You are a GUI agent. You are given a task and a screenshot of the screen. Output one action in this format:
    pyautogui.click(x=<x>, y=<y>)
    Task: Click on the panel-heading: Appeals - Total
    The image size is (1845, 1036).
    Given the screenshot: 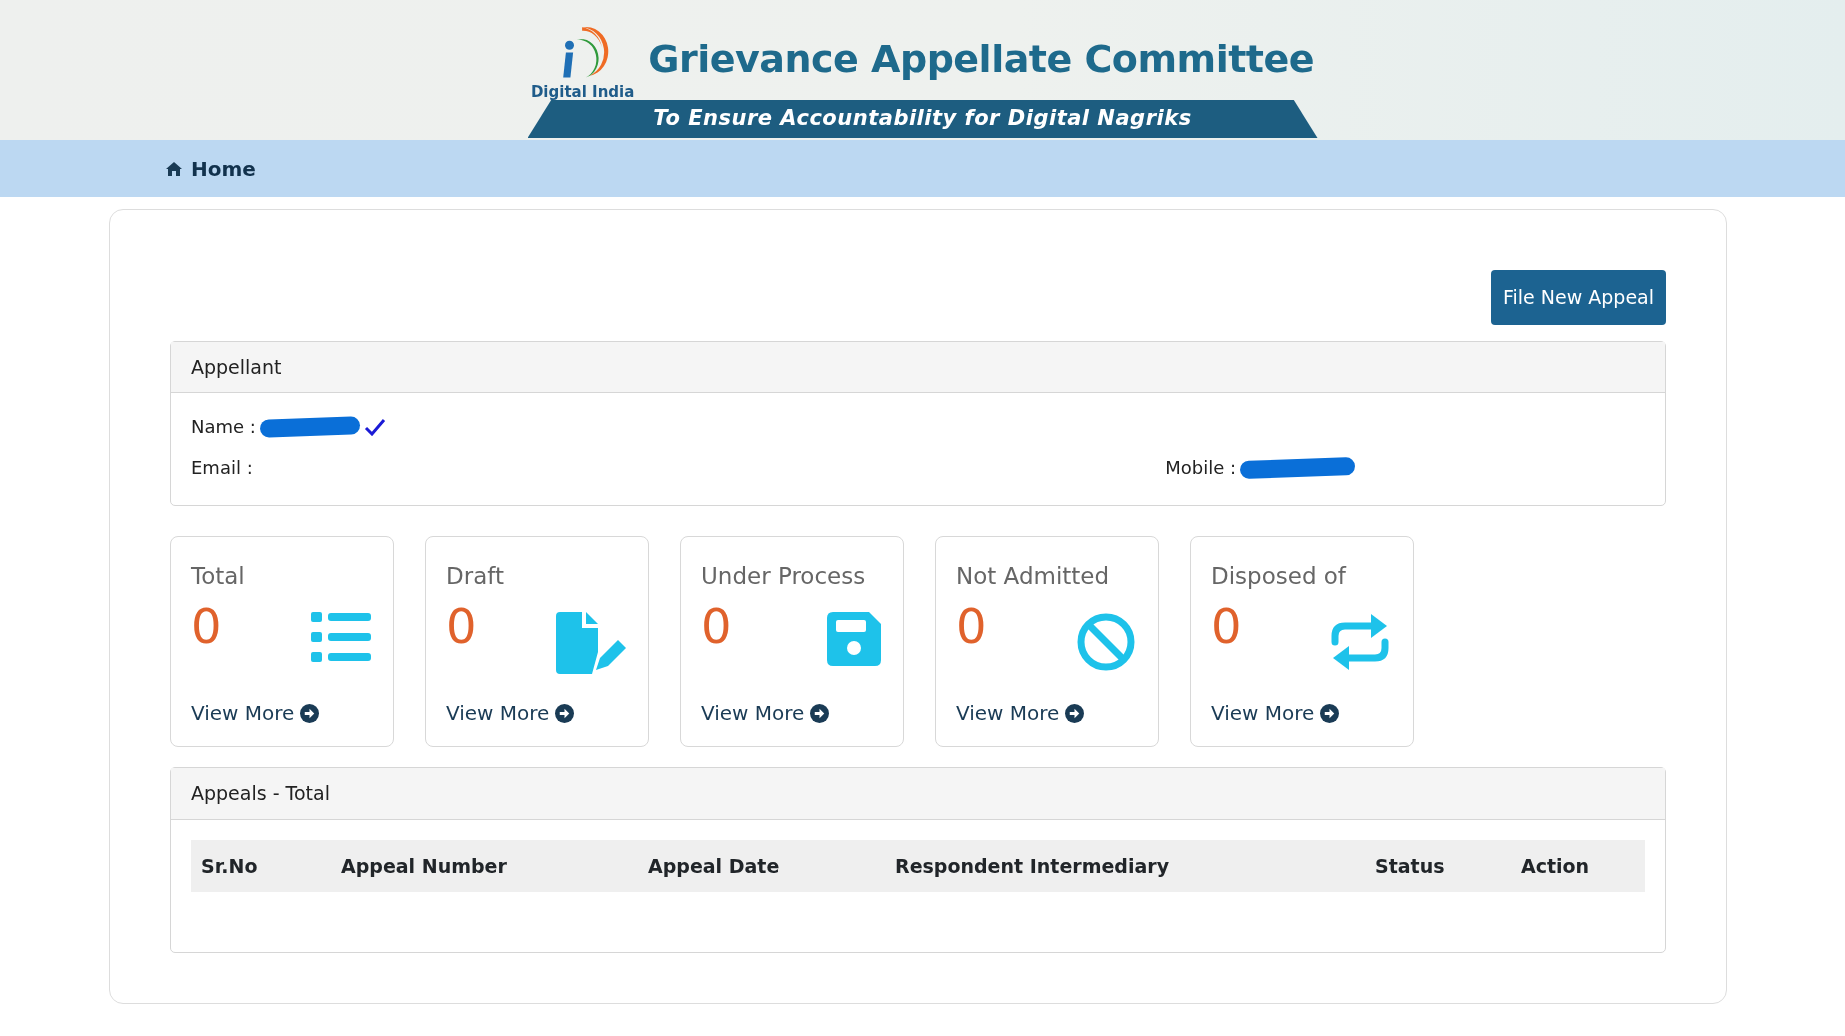 What is the action you would take?
    pyautogui.click(x=918, y=794)
    